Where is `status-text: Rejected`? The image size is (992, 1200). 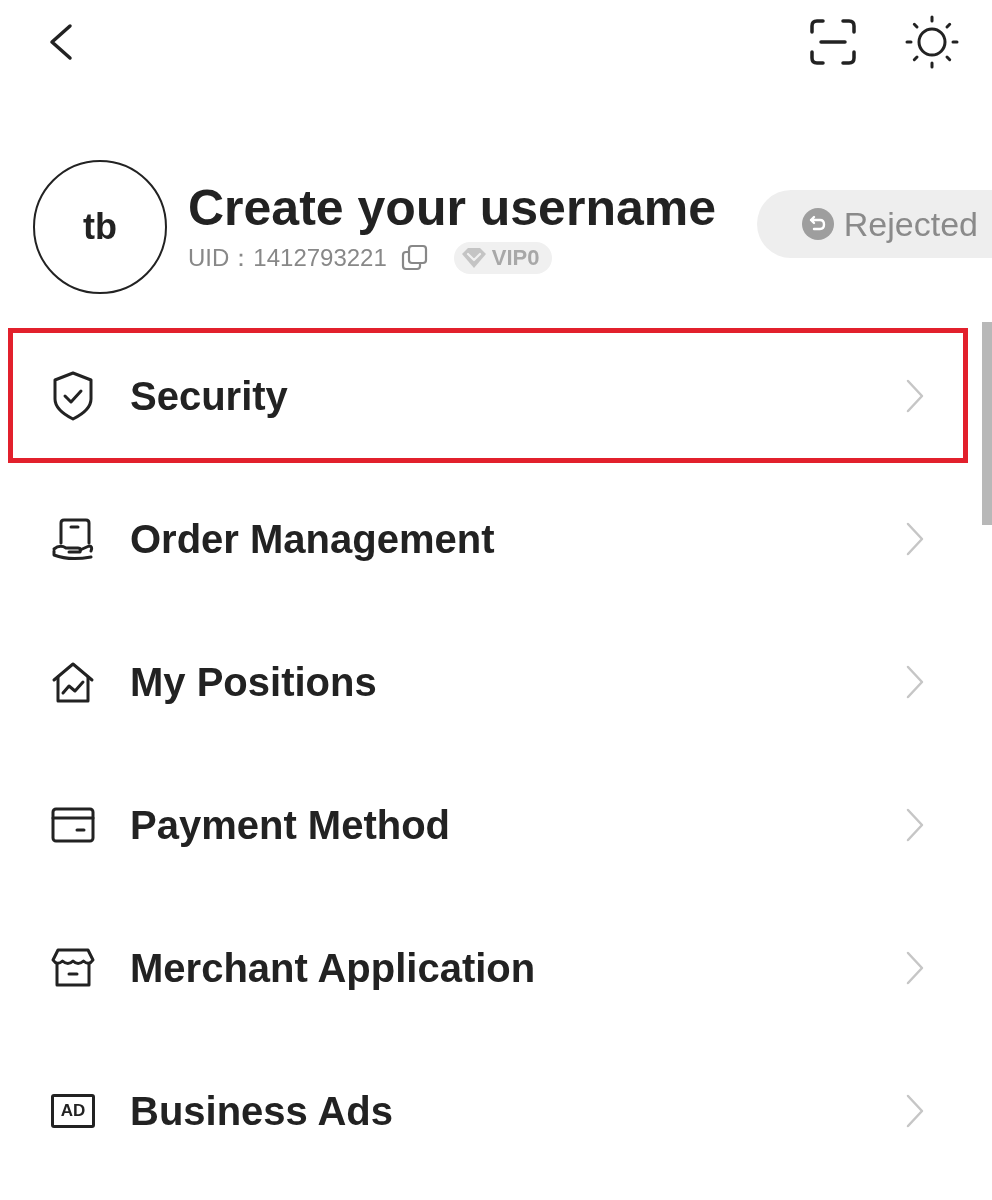
status-text: Rejected is located at coordinates (910, 224).